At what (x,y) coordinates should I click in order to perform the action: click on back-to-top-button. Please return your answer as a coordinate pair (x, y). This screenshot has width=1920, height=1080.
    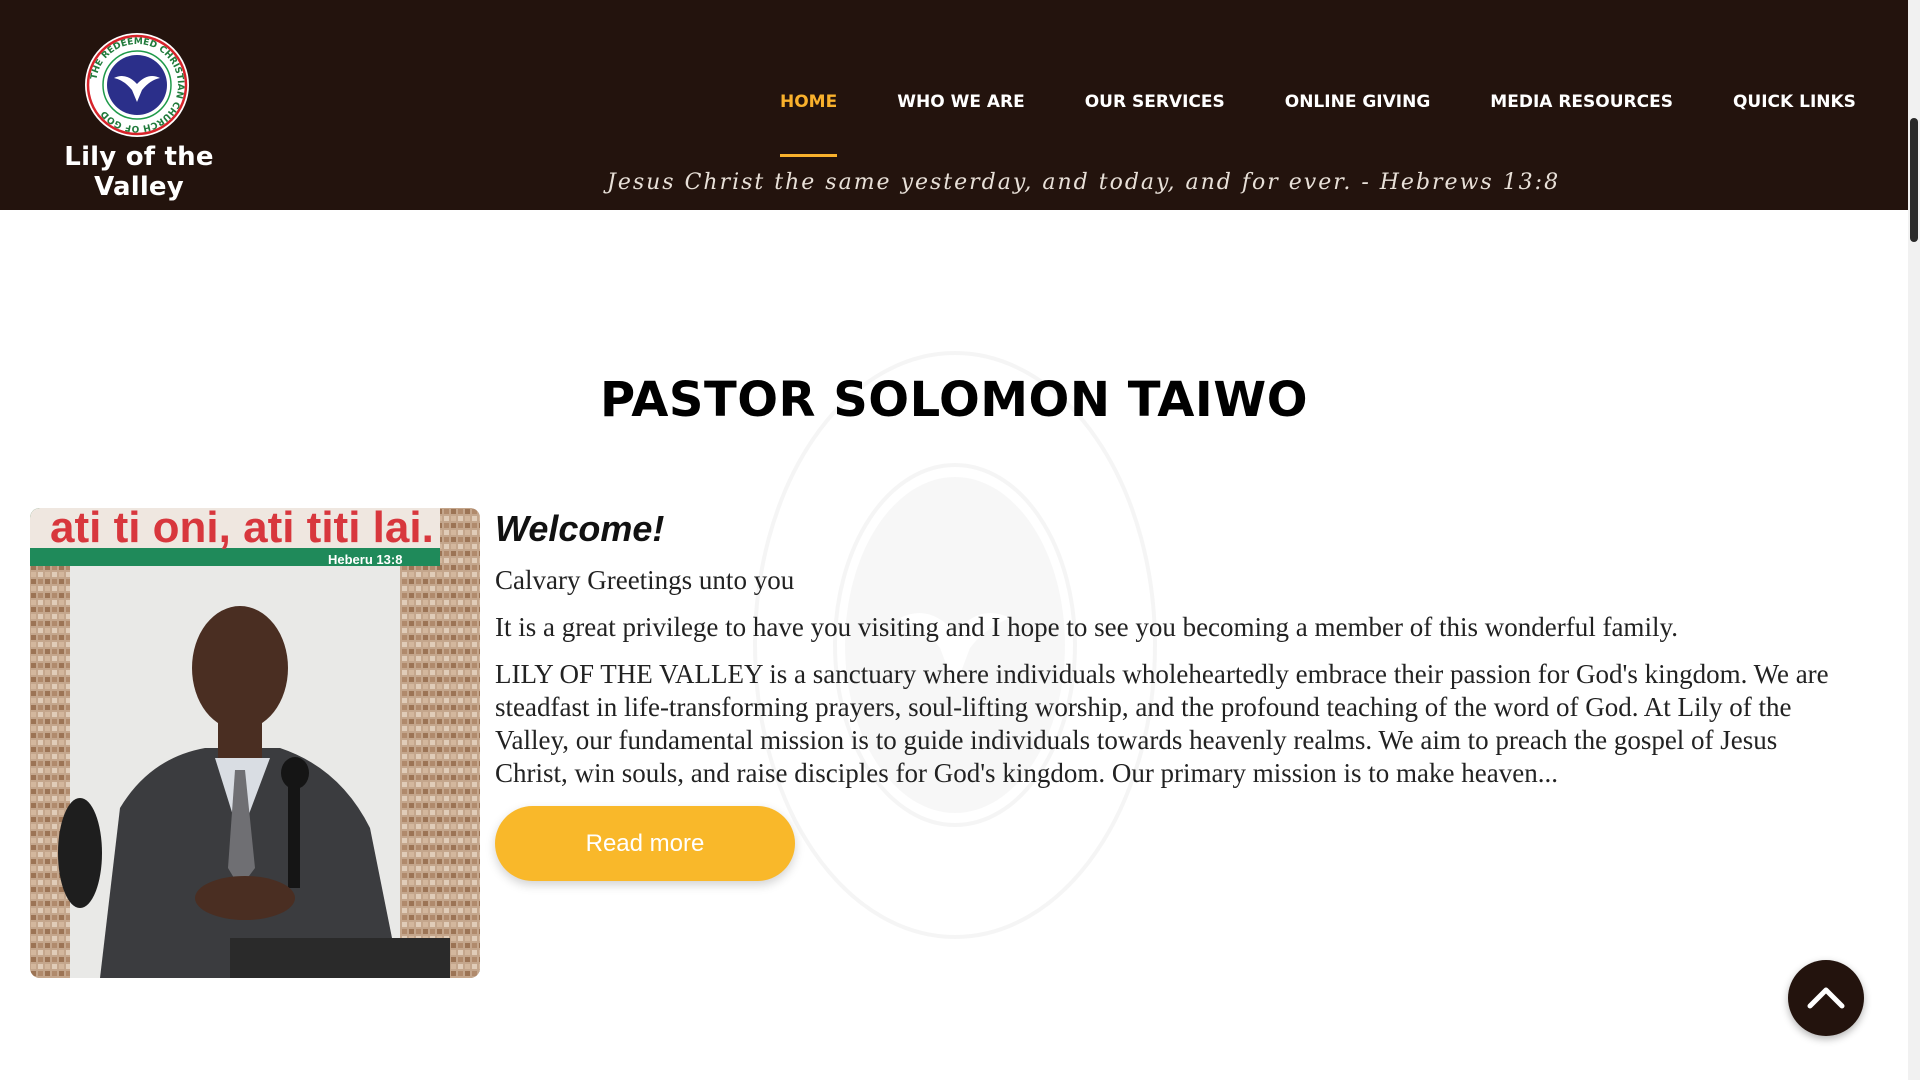
    Looking at the image, I should click on (1826, 998).